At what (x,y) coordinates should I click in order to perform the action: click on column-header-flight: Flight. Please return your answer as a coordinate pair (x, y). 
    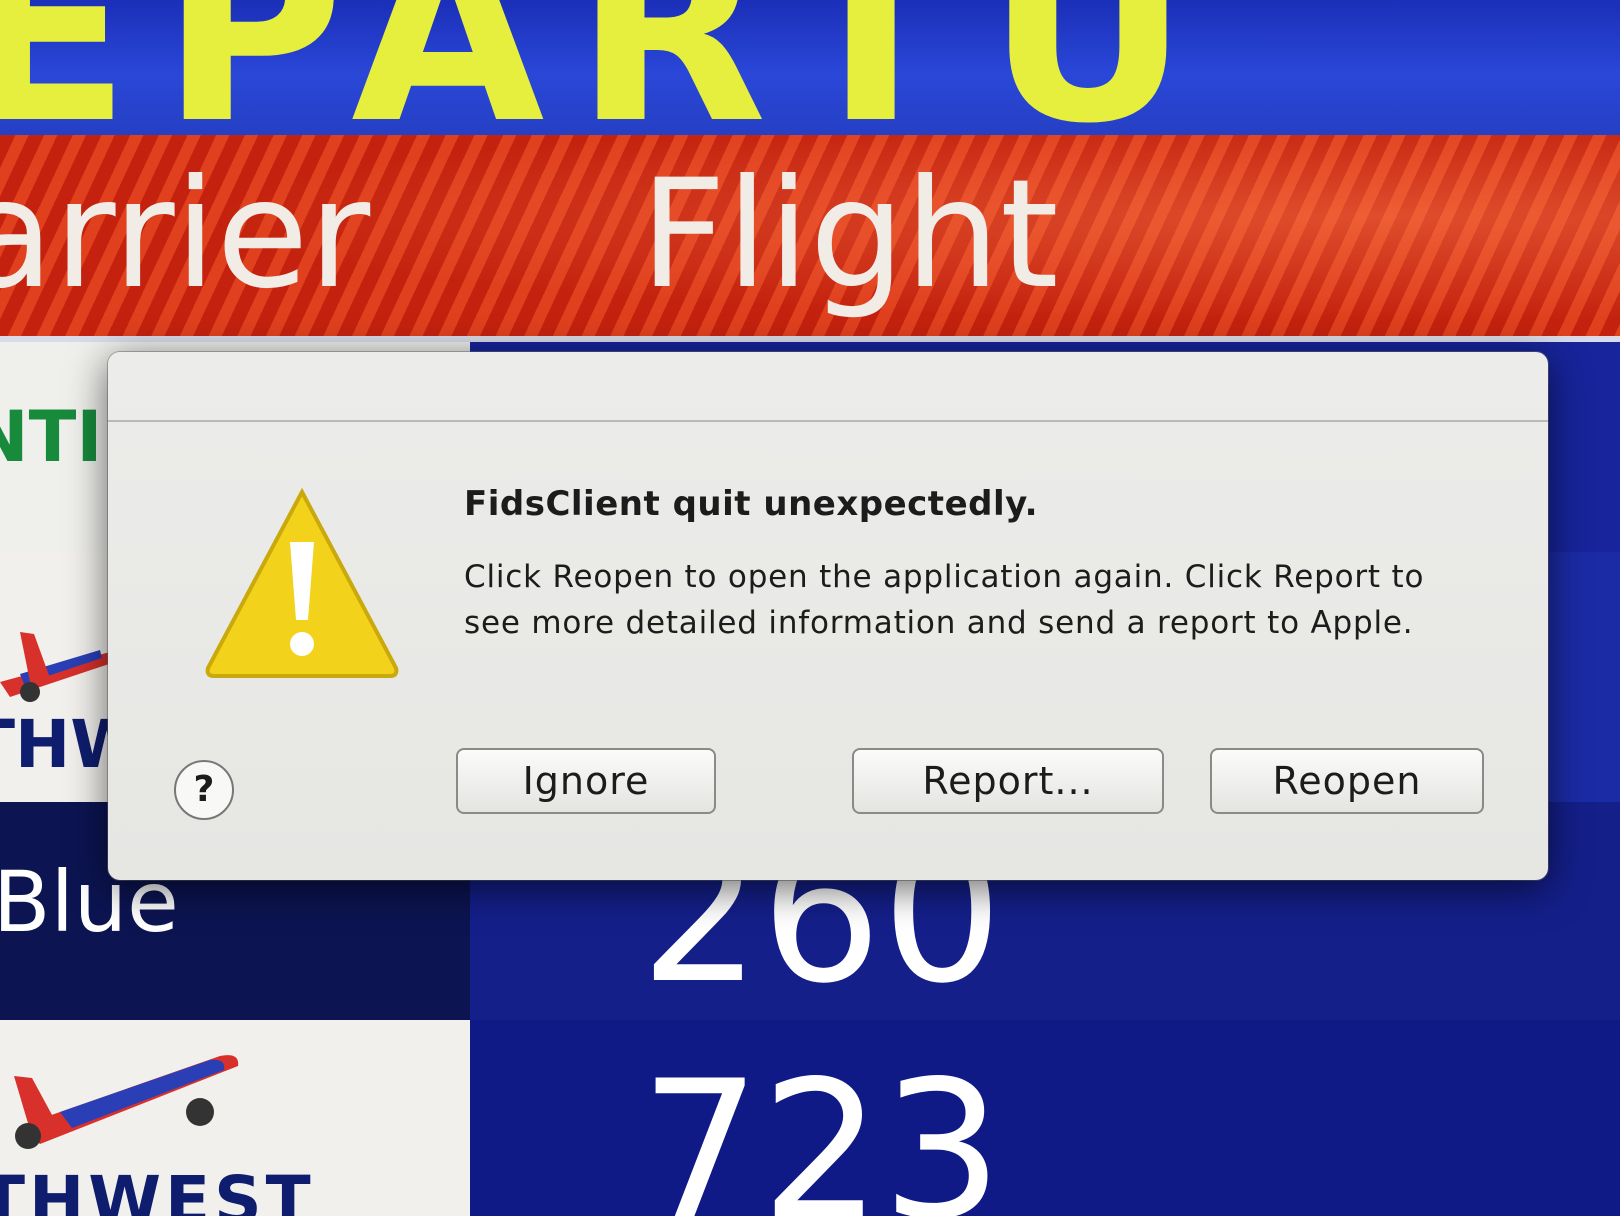
    Looking at the image, I should click on (849, 235).